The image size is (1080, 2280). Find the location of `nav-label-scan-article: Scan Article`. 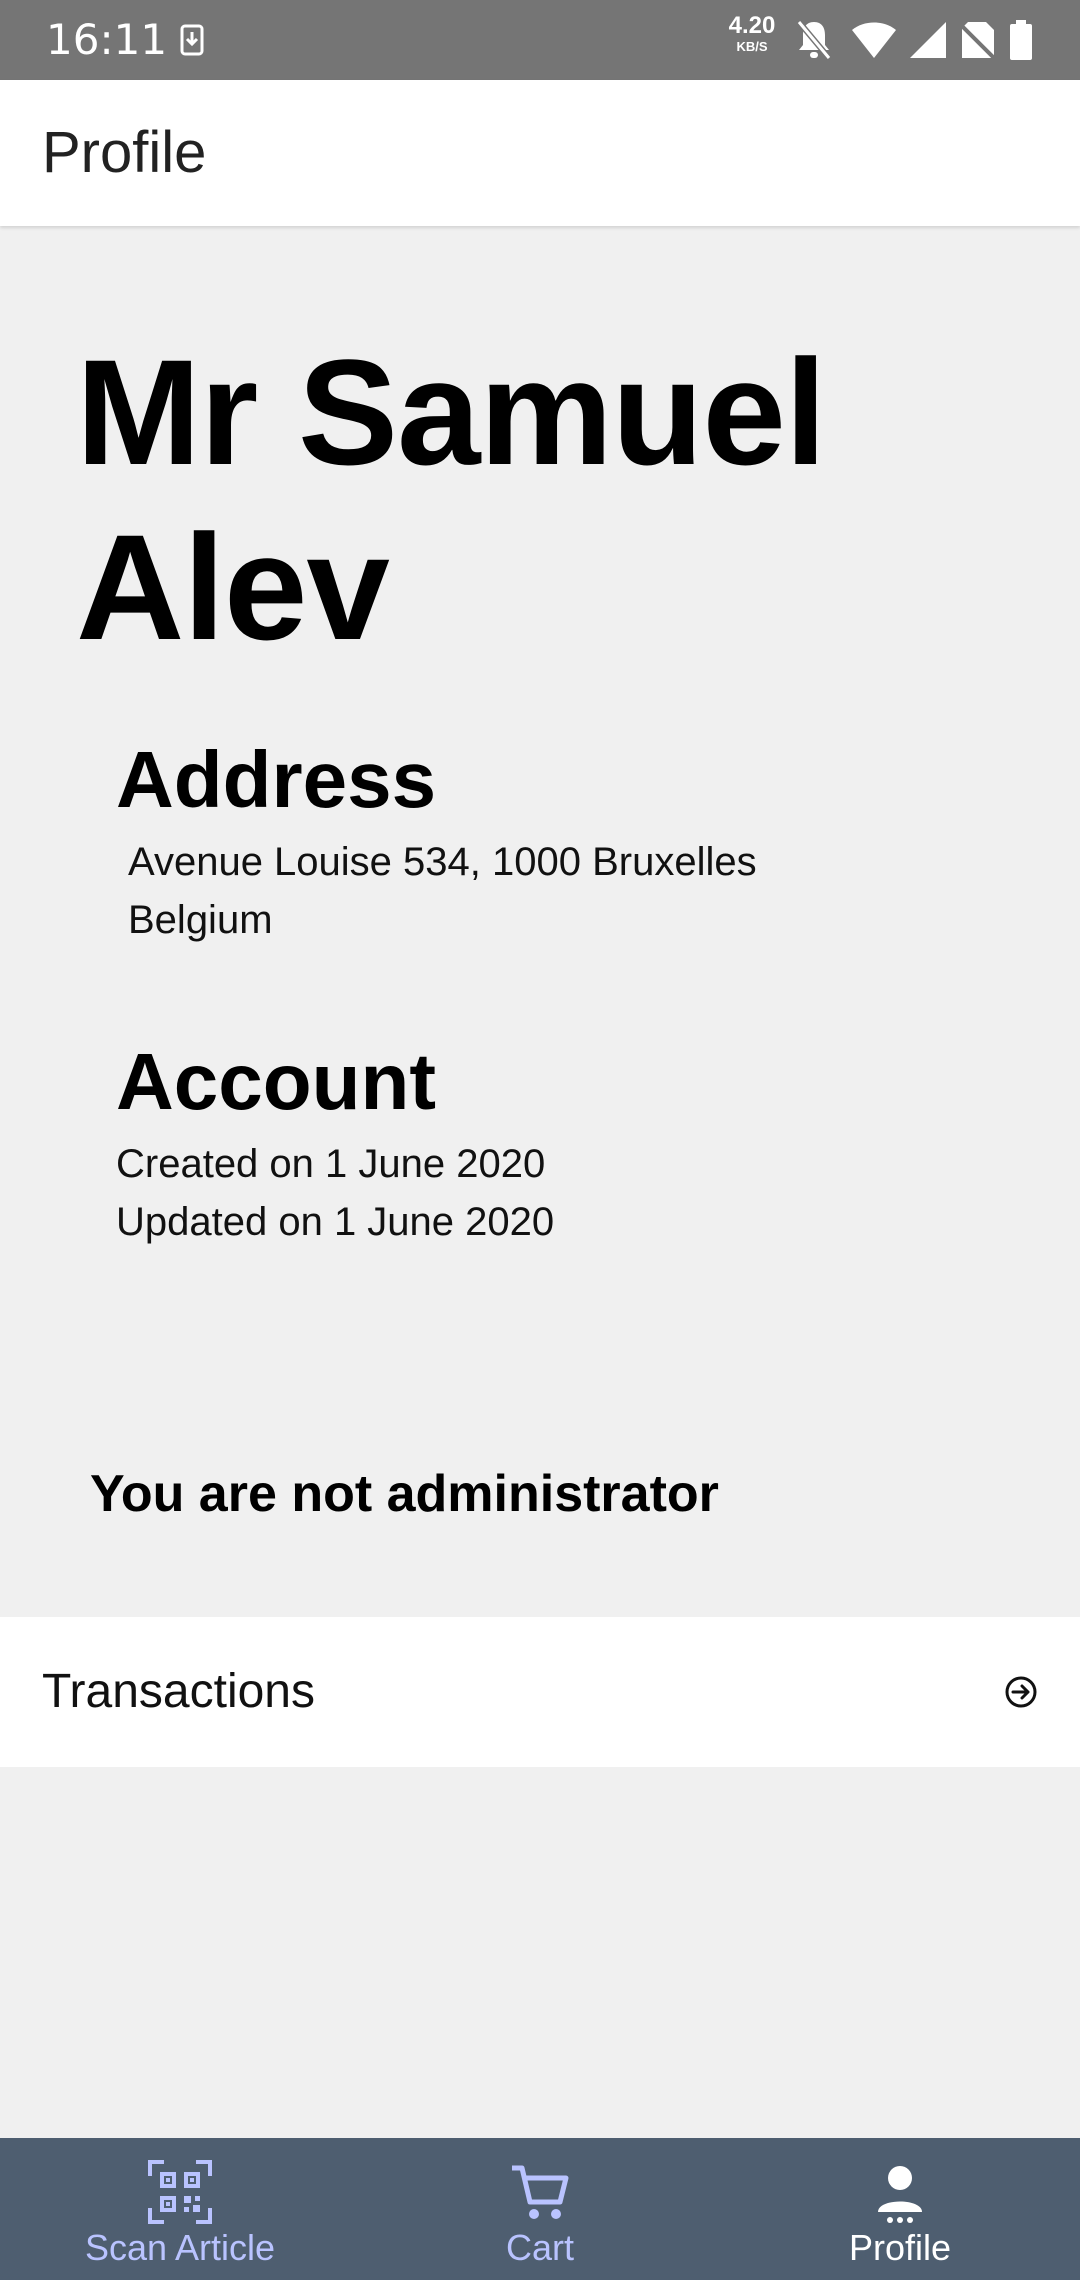

nav-label-scan-article: Scan Article is located at coordinates (180, 2247).